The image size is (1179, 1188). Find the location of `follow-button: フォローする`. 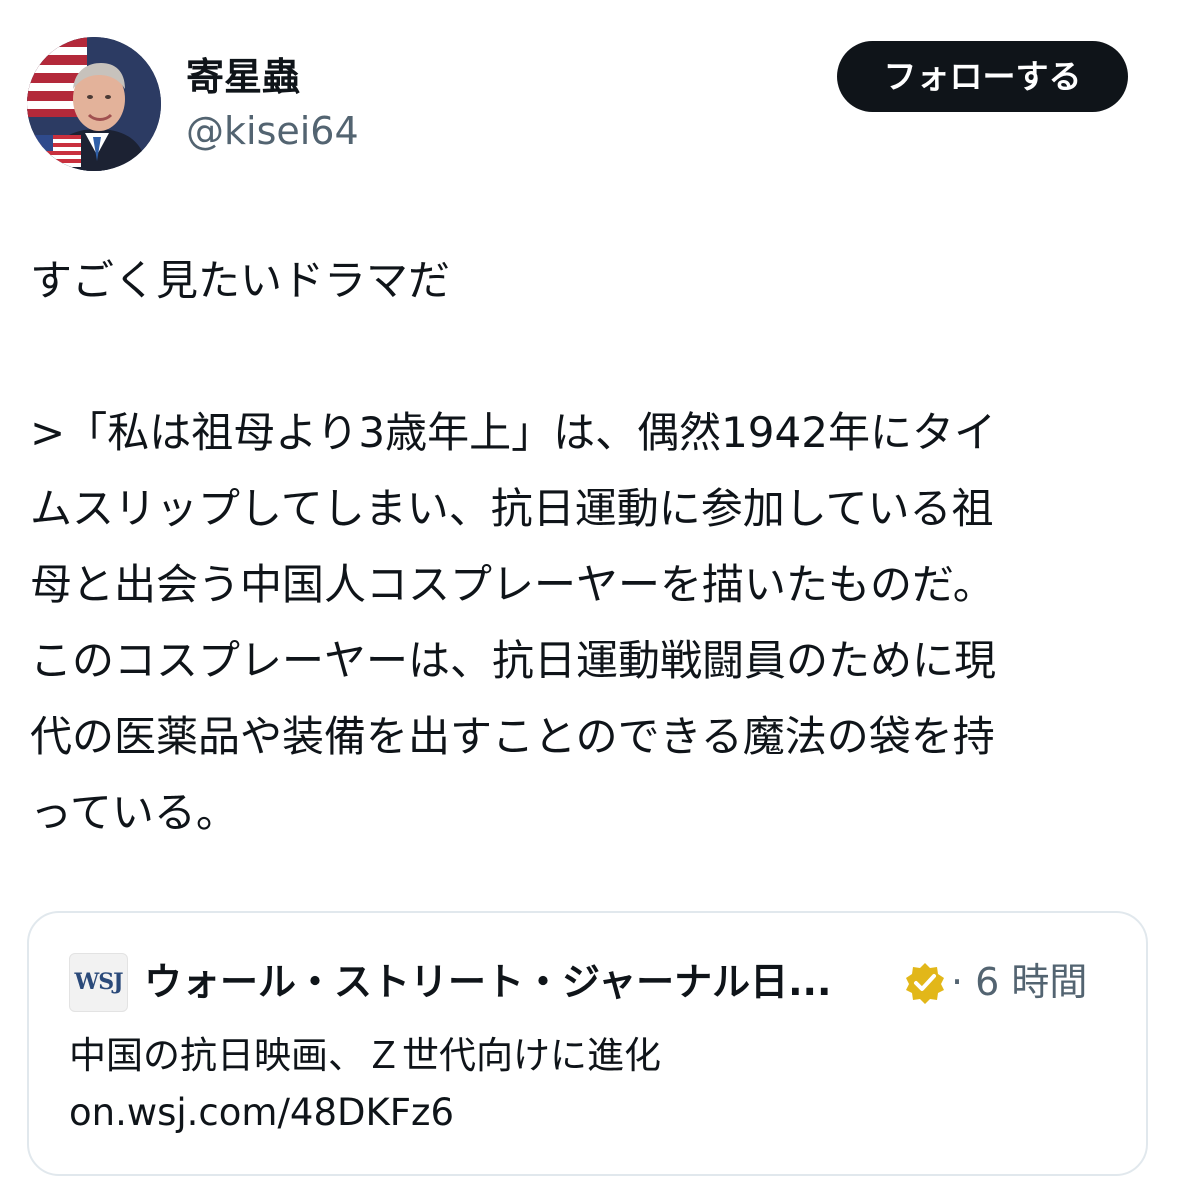

follow-button: フォローする is located at coordinates (982, 76).